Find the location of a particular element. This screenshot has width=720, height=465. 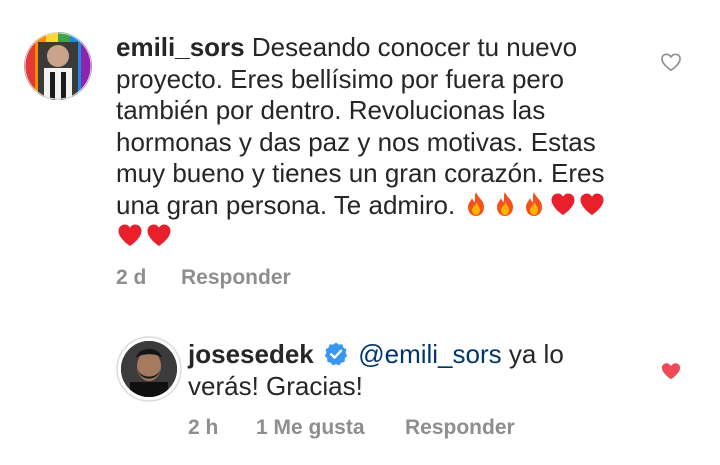

comment-username: emili_sors is located at coordinates (180, 47).